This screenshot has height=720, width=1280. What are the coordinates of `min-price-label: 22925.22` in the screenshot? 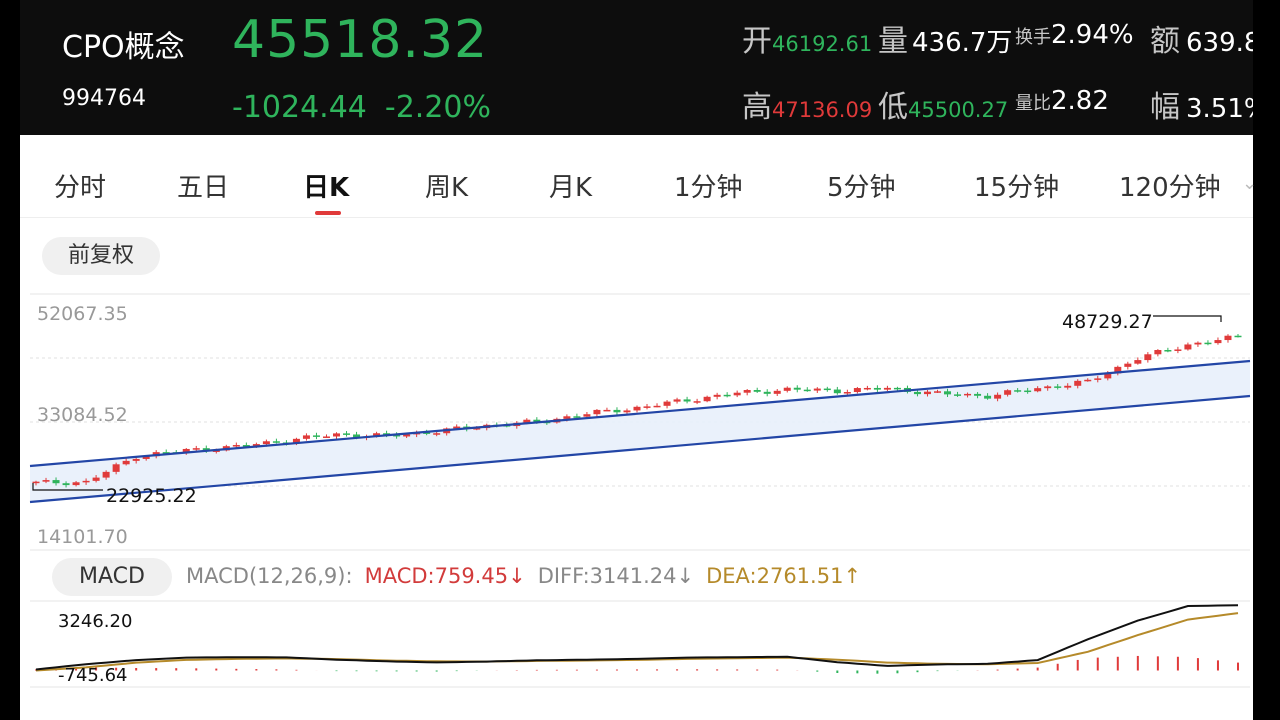 It's located at (151, 496).